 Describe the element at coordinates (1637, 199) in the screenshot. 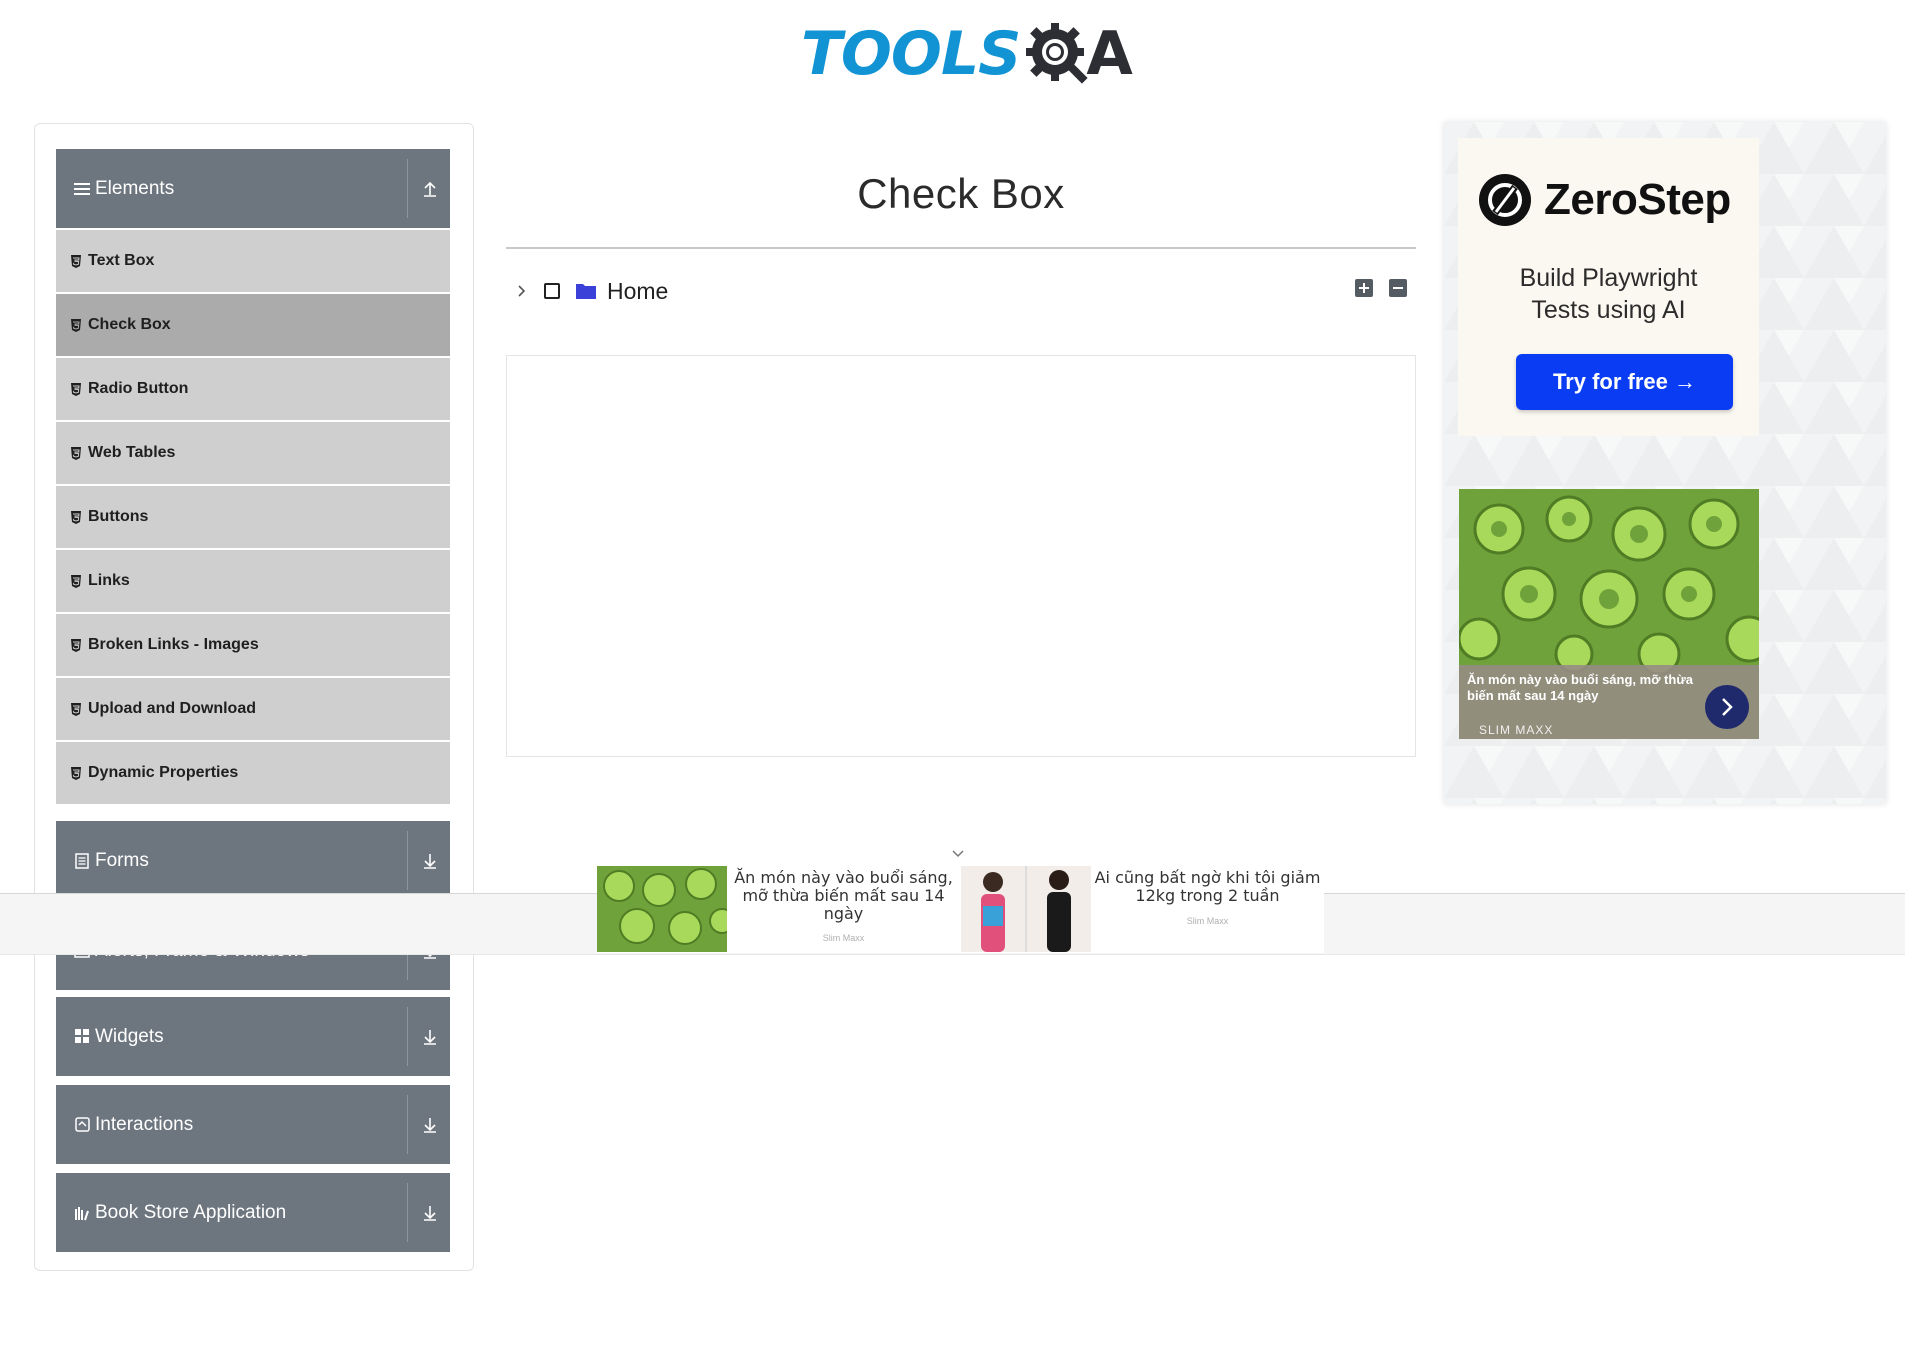

I see `zerostep-brand: ZeroStep` at that location.